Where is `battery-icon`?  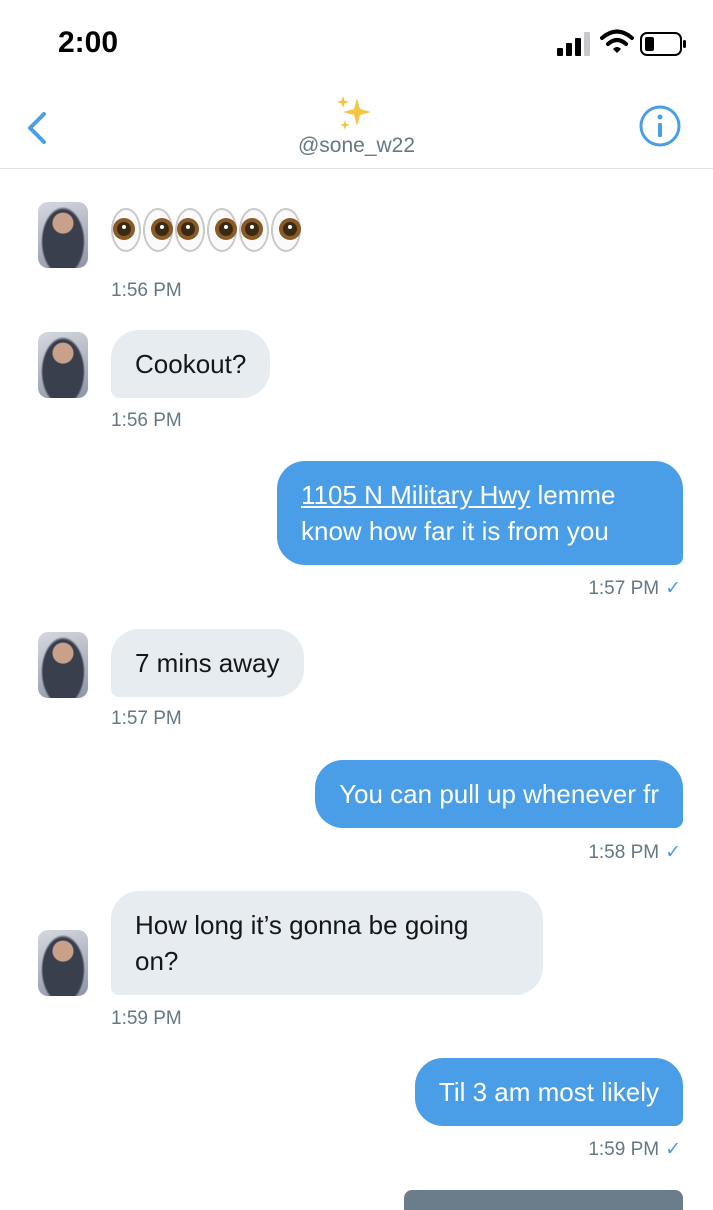
battery-icon is located at coordinates (663, 44).